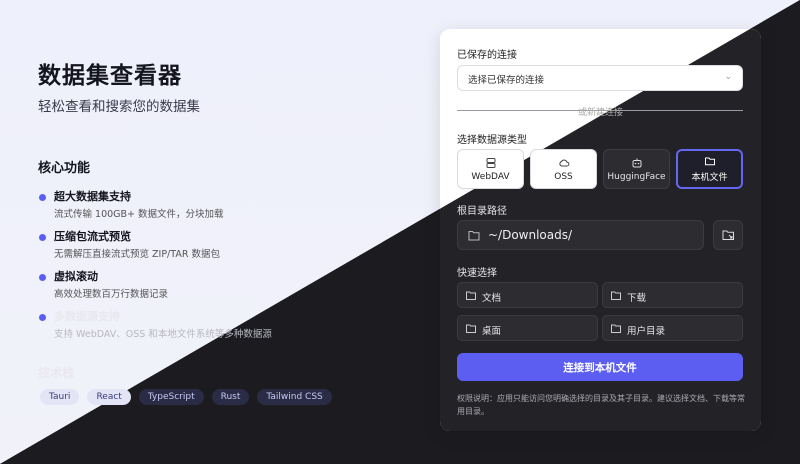  I want to click on quick-select-label: 快速选择, so click(477, 273).